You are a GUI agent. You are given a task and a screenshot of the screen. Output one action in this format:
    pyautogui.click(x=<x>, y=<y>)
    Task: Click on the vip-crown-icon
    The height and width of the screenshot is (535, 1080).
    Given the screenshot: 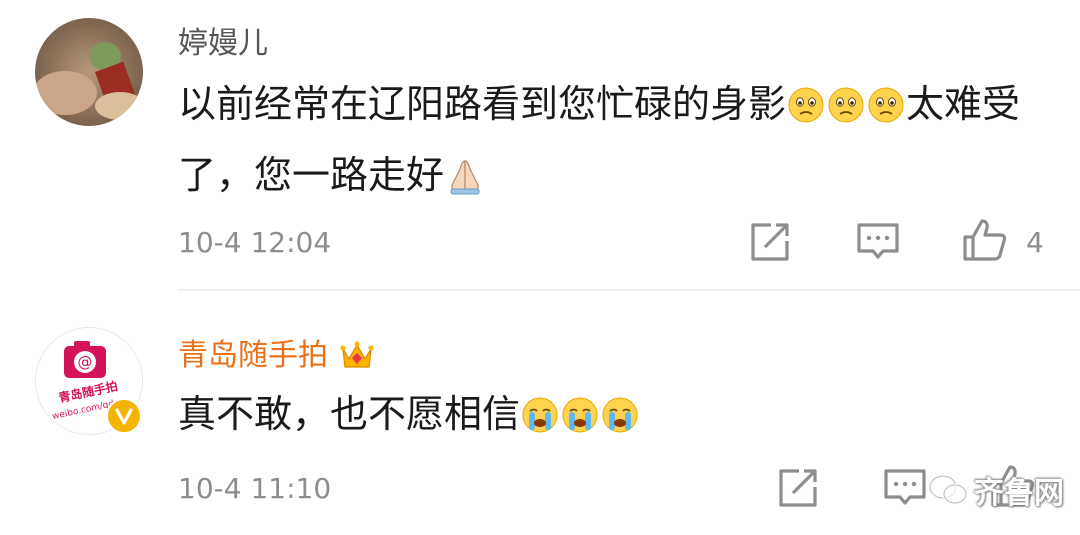 What is the action you would take?
    pyautogui.click(x=357, y=359)
    